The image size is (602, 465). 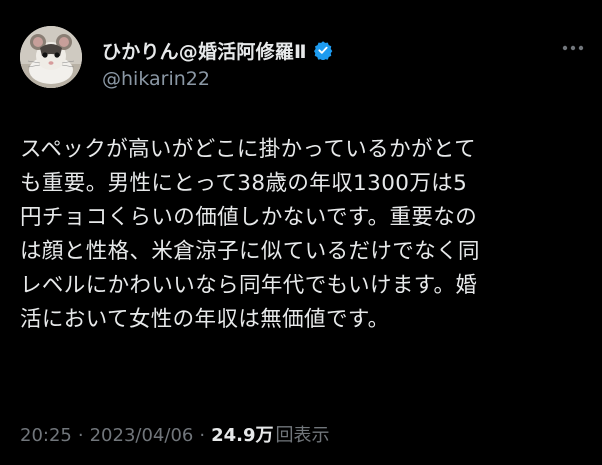 What do you see at coordinates (242, 434) in the screenshot?
I see `views-count: 24.9万` at bounding box center [242, 434].